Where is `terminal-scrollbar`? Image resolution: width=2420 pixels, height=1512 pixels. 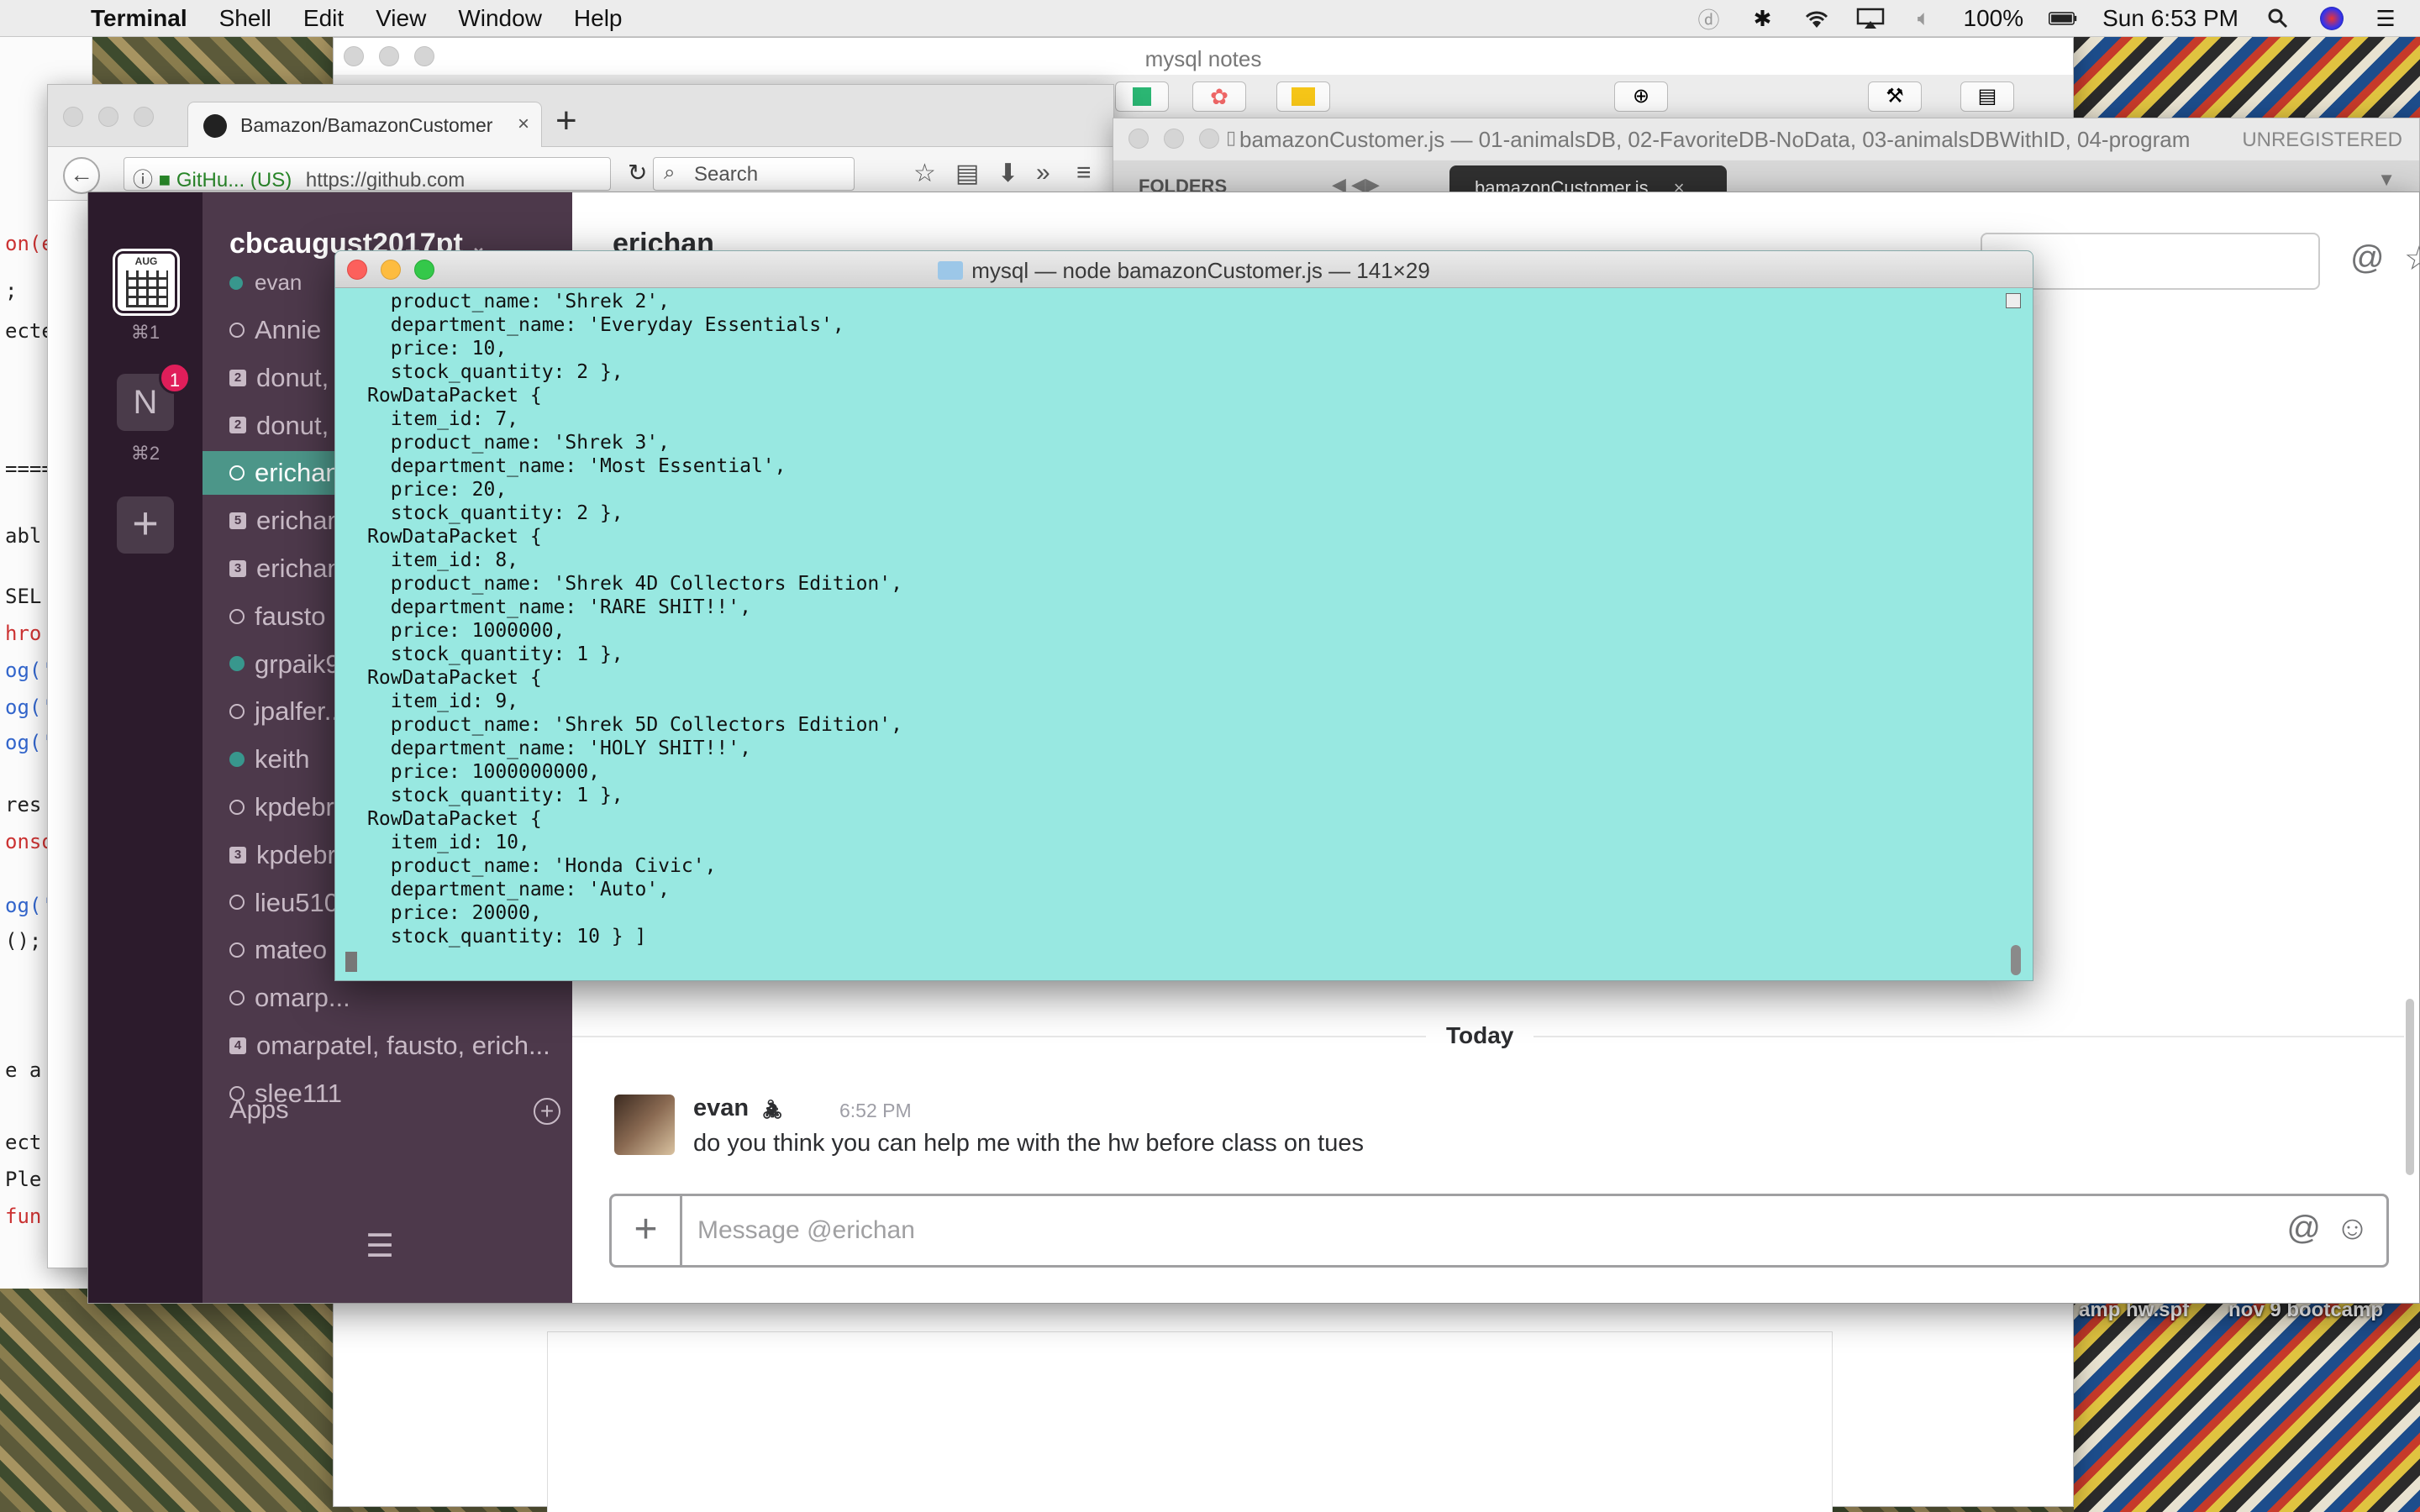 terminal-scrollbar is located at coordinates (2016, 960).